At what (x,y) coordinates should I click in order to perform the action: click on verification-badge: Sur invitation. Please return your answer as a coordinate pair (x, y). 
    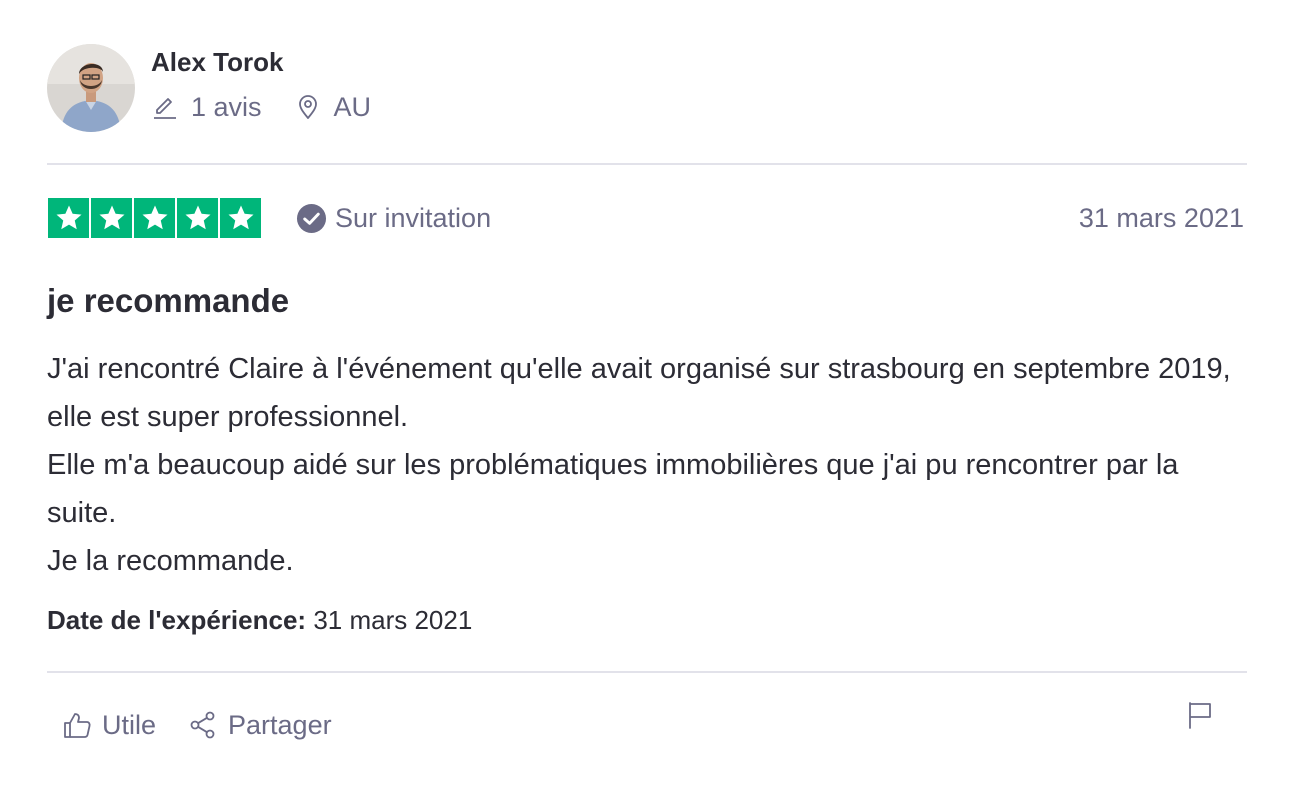
    Looking at the image, I should click on (393, 218).